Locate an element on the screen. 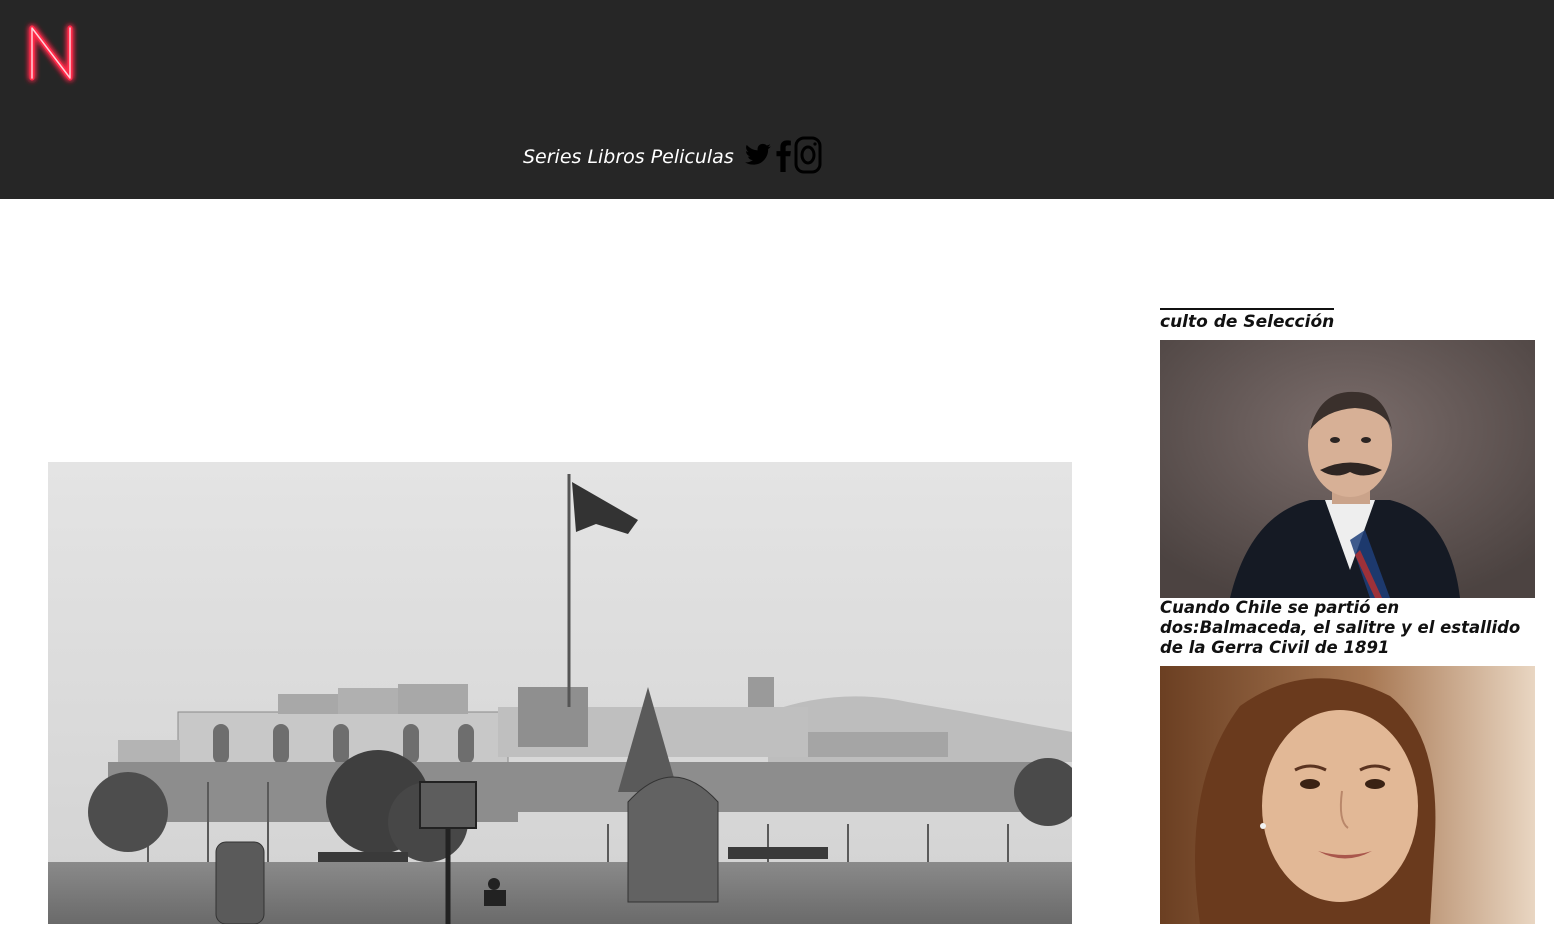 The width and height of the screenshot is (1554, 934). facebook-icon is located at coordinates (783, 157).